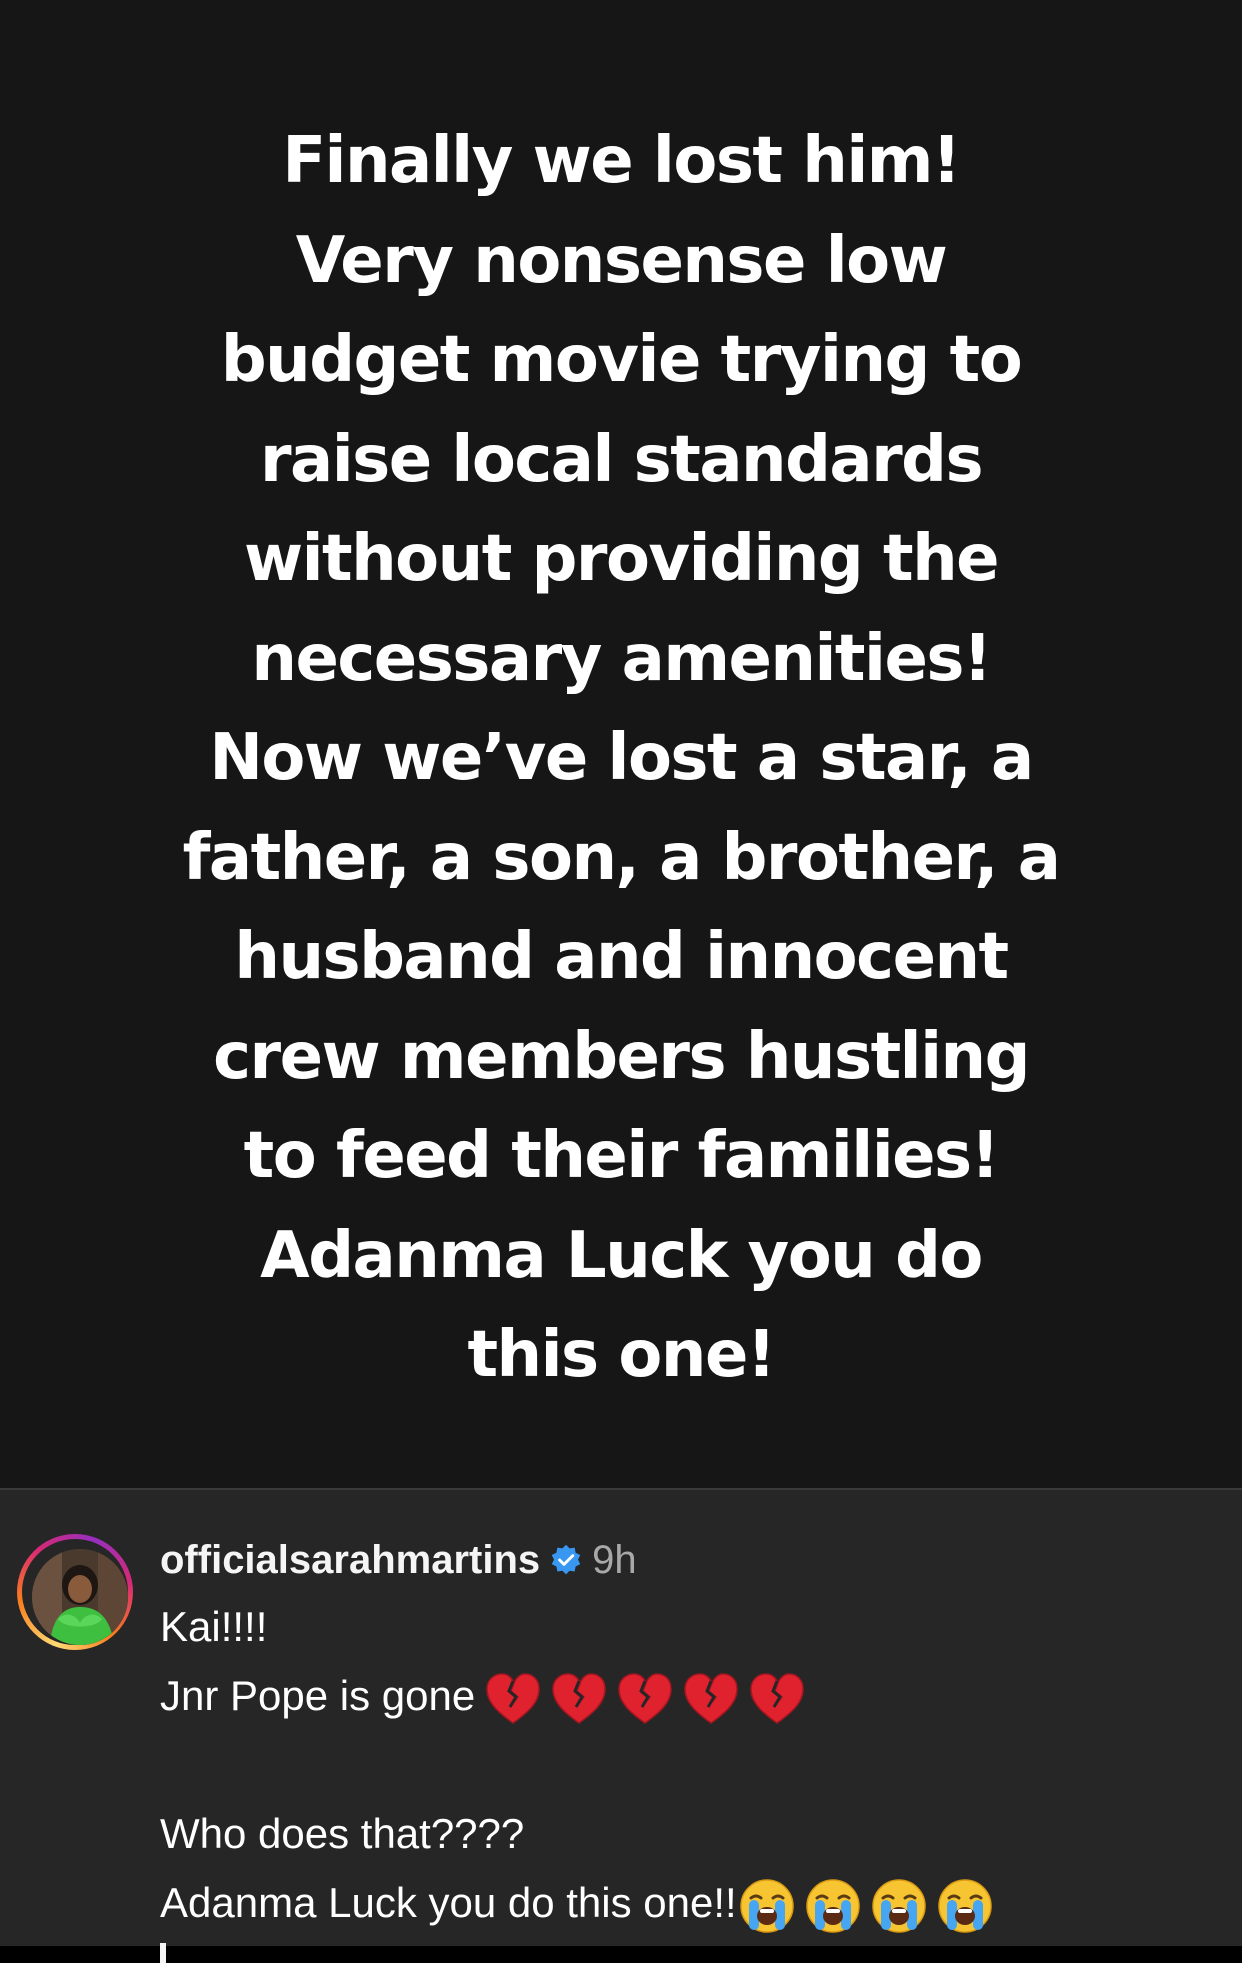  I want to click on story-line: without providing the, so click(621, 559).